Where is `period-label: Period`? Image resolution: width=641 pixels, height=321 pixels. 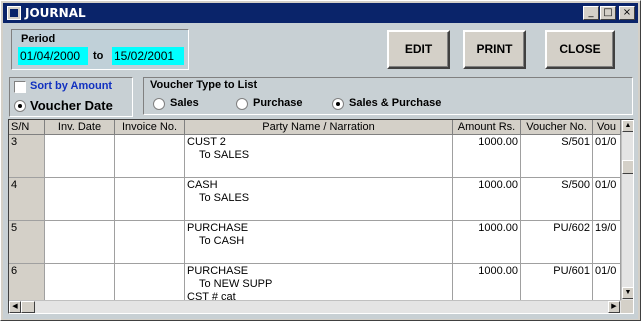
period-label: Period is located at coordinates (38, 39).